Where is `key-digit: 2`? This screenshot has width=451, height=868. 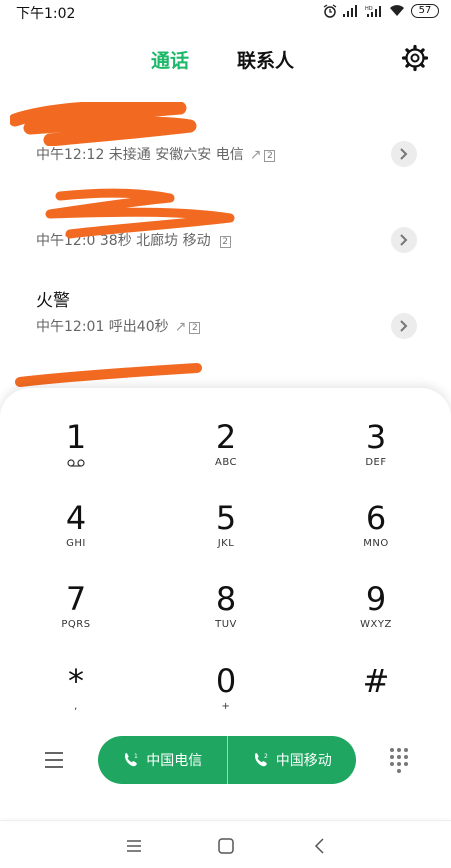
key-digit: 2 is located at coordinates (226, 437).